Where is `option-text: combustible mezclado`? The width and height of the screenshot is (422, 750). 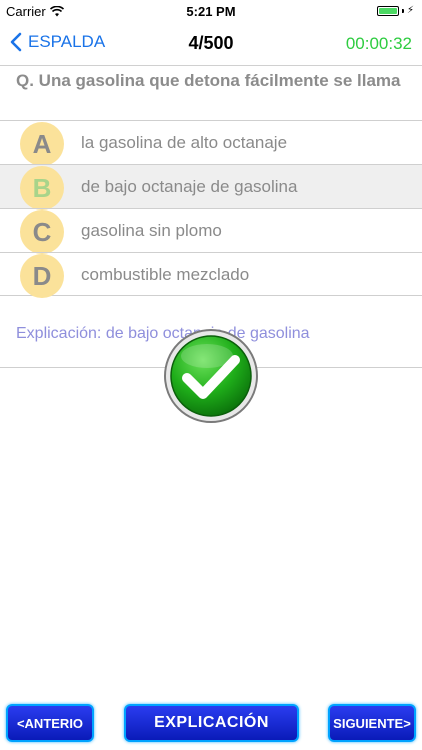 option-text: combustible mezclado is located at coordinates (165, 274).